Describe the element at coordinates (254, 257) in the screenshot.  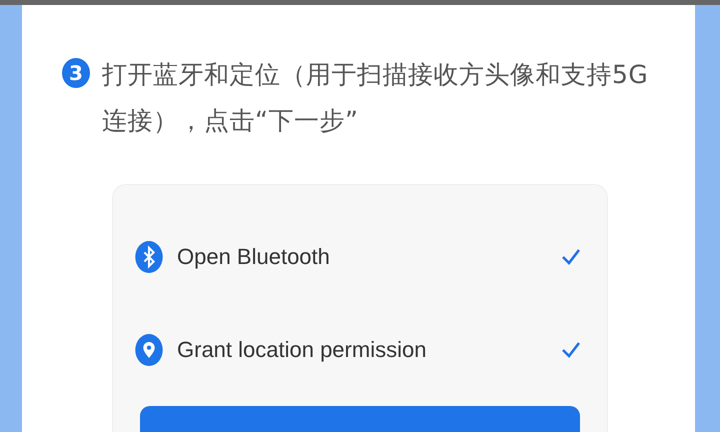
I see `permission-label: Open Bluetooth` at that location.